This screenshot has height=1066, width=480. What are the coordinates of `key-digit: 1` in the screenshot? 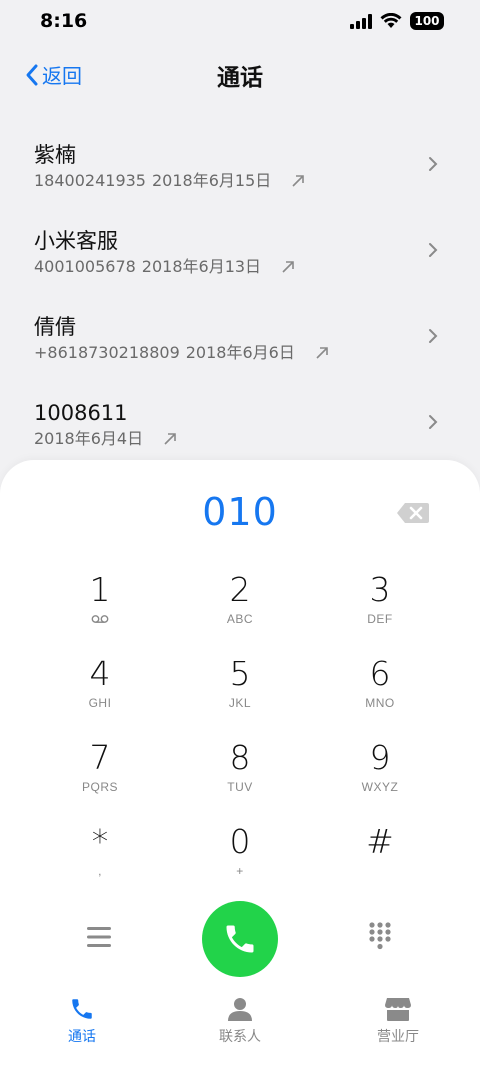 It's located at (100, 589).